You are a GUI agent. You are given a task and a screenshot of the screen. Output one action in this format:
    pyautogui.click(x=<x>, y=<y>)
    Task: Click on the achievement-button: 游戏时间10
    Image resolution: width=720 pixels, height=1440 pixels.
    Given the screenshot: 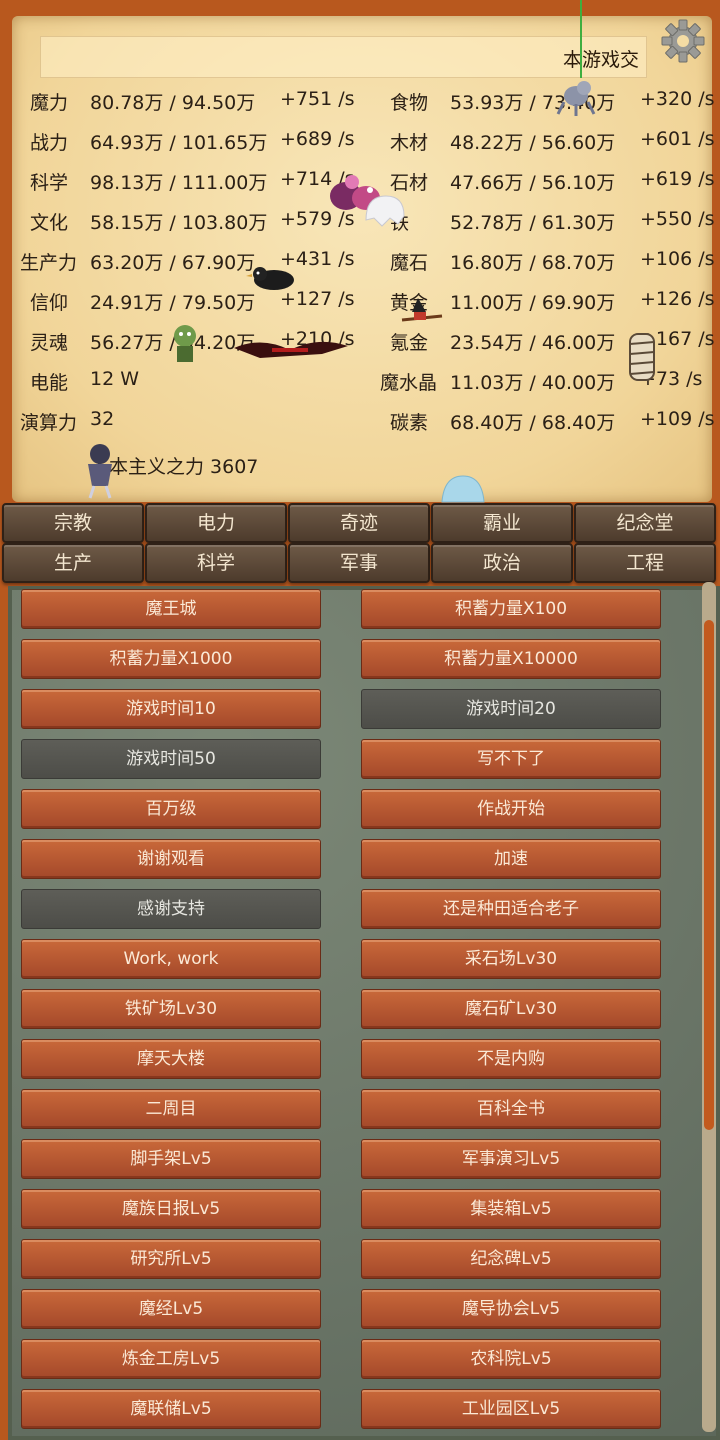 What is the action you would take?
    pyautogui.click(x=171, y=709)
    